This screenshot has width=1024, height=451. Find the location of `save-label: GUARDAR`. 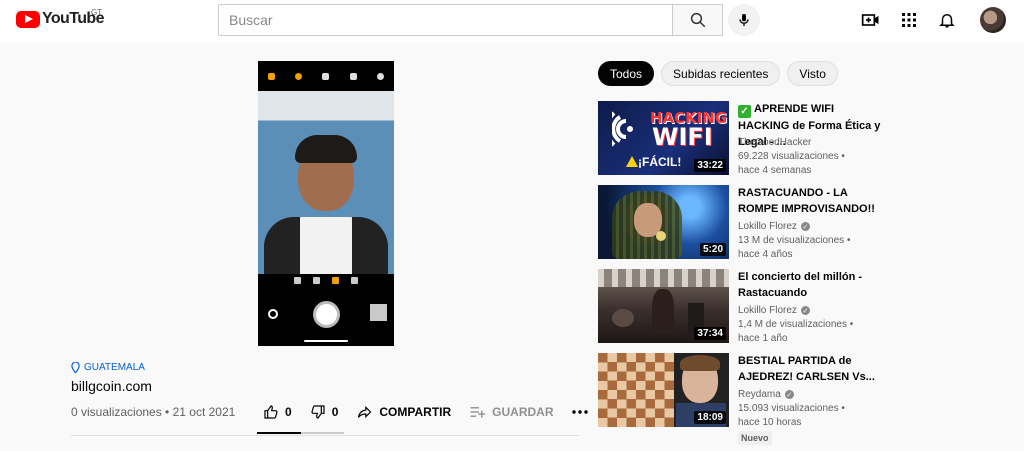

save-label: GUARDAR is located at coordinates (523, 412).